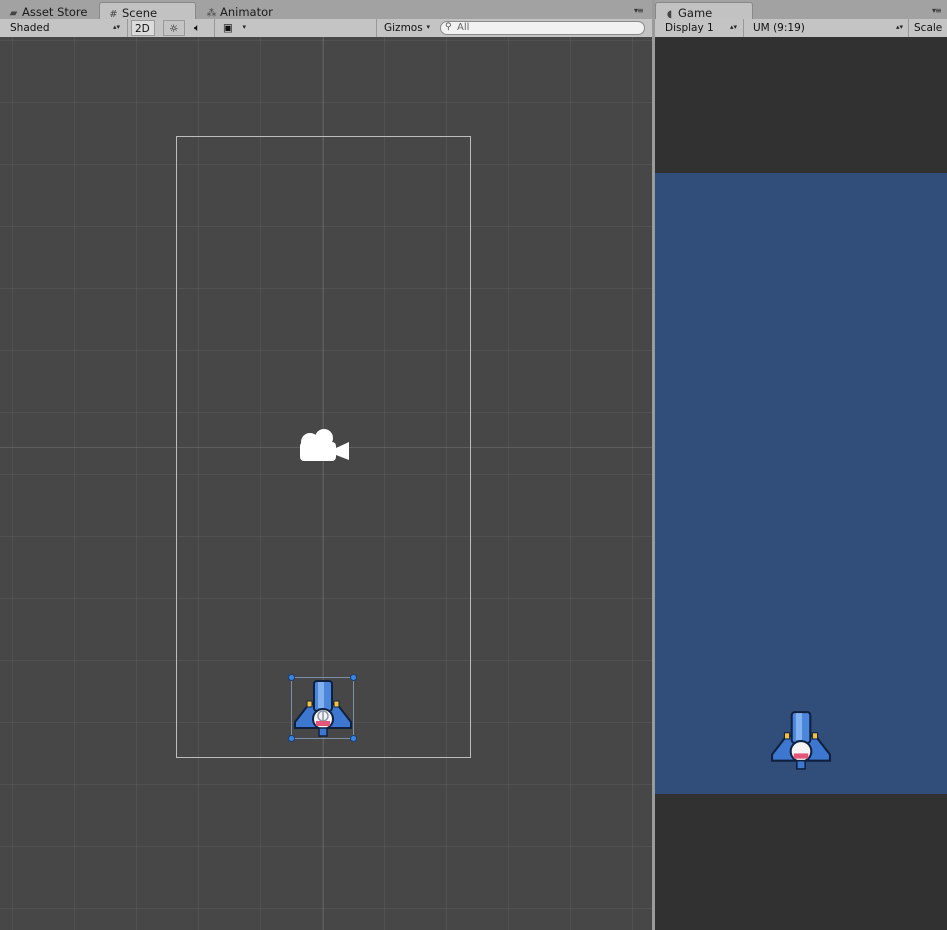 The width and height of the screenshot is (947, 930). I want to click on gizmos-dropdown: Gizmos ▾, so click(406, 28).